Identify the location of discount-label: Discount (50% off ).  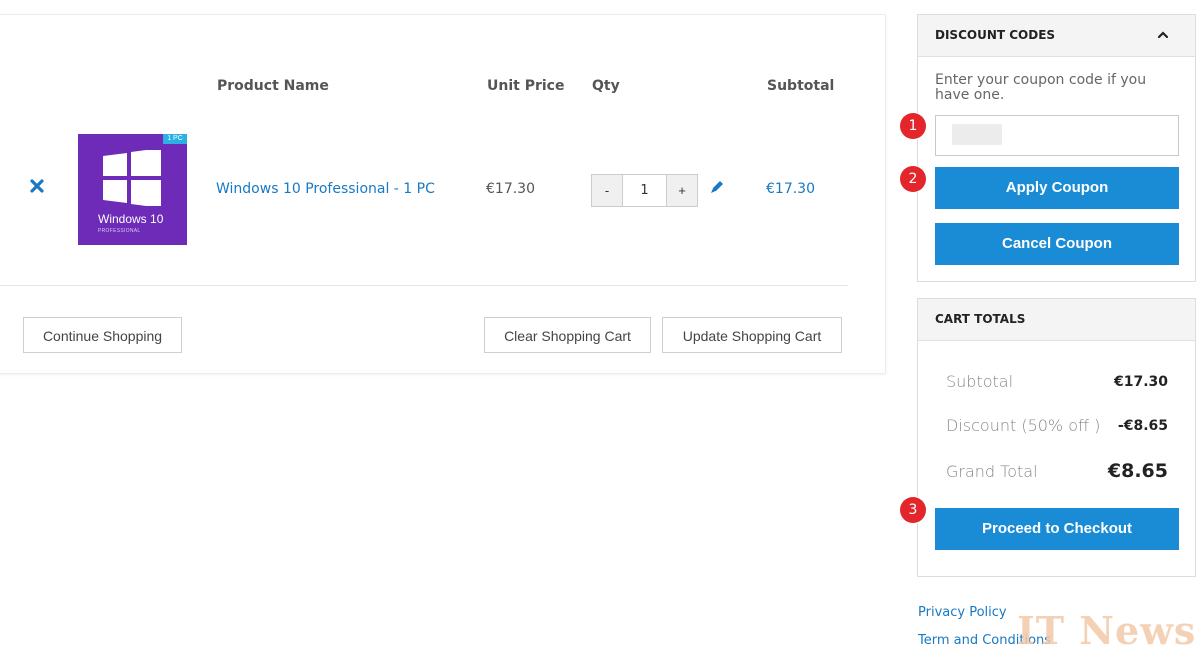
(1023, 425).